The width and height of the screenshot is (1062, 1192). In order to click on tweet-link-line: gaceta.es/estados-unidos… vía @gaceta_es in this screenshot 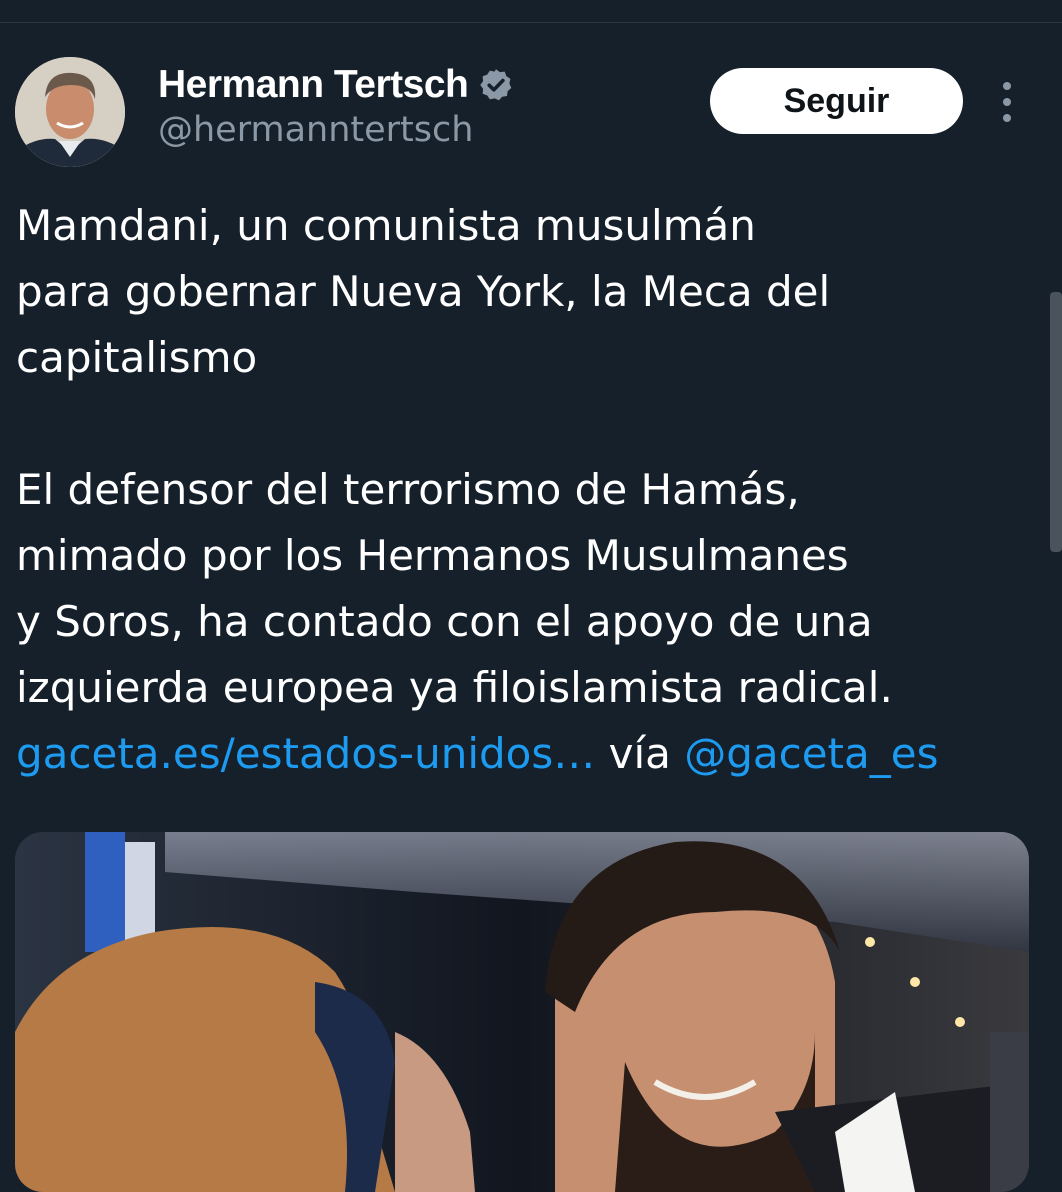, I will do `click(526, 754)`.